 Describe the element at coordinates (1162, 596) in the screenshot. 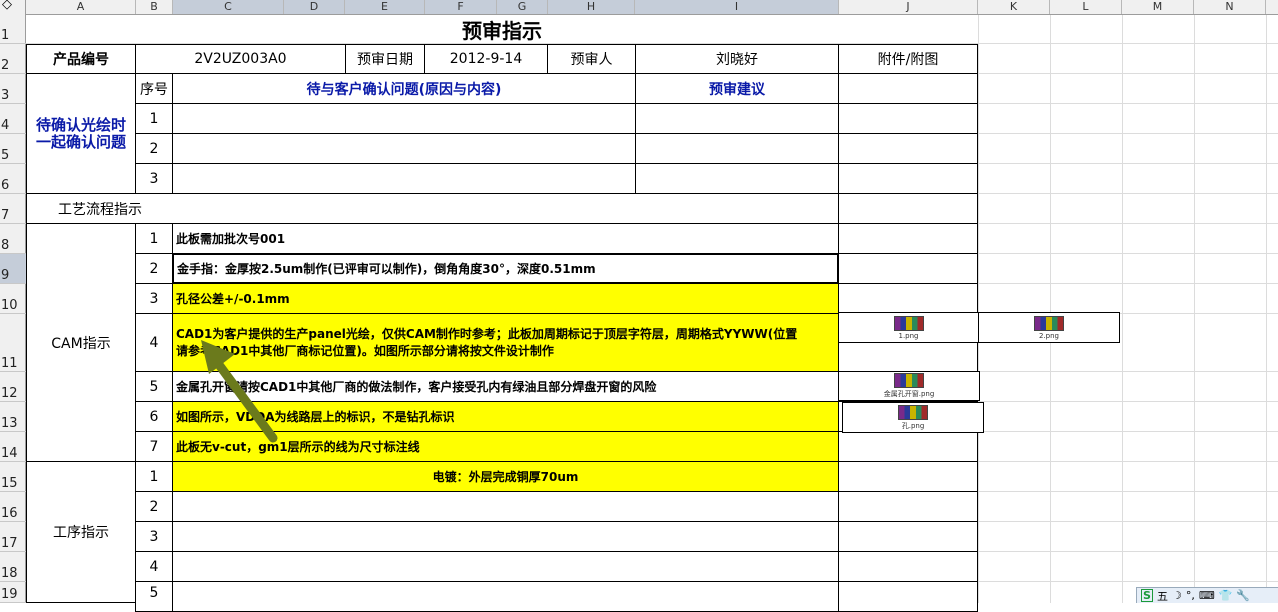

I see `input-mode-icon: 五` at that location.